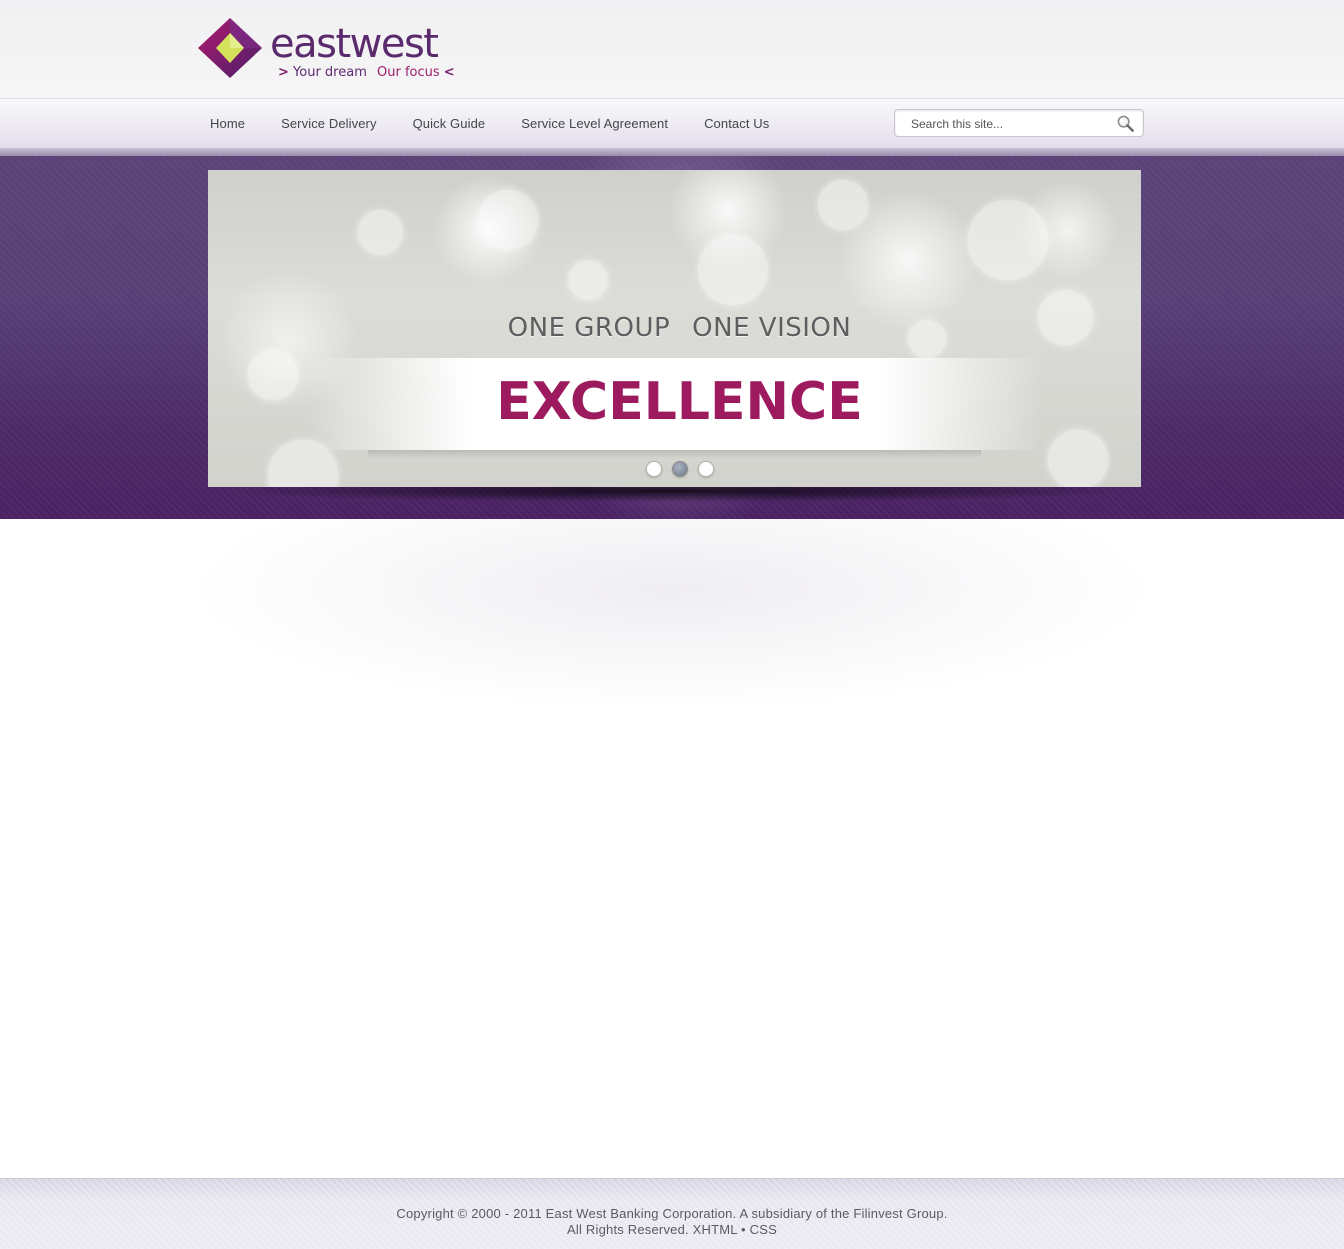 This screenshot has width=1344, height=1249. I want to click on tagline-dream: Your dream, so click(330, 72).